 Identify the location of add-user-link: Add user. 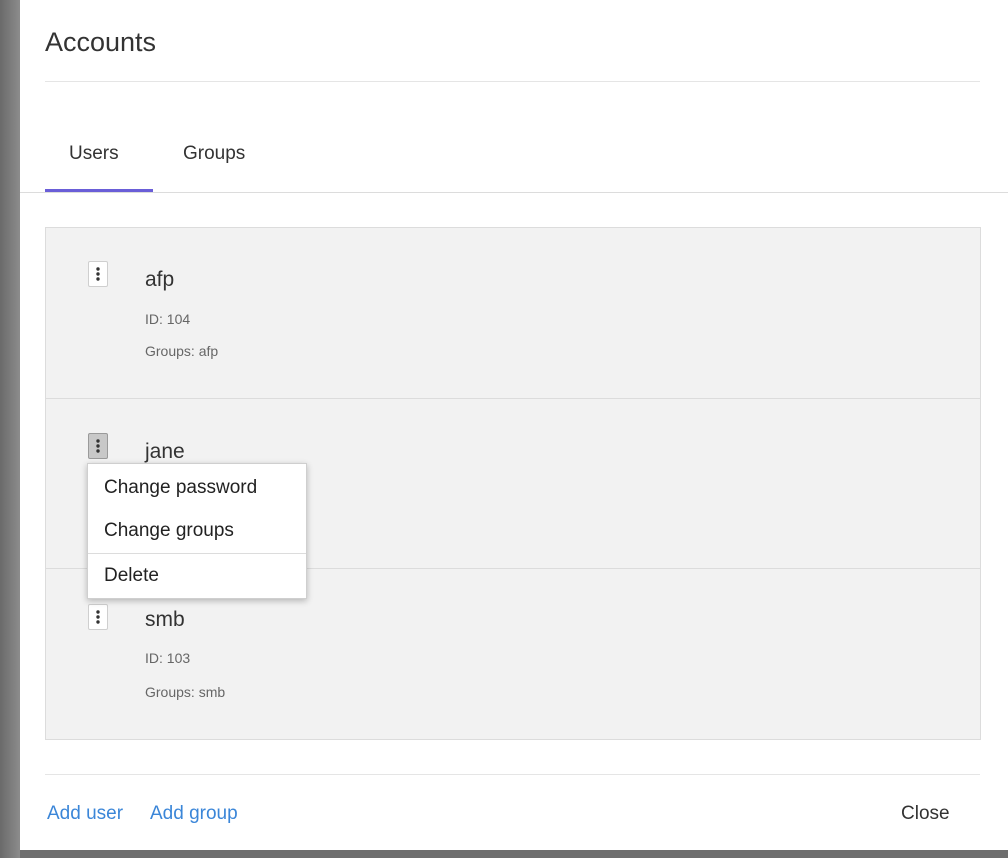
(85, 814).